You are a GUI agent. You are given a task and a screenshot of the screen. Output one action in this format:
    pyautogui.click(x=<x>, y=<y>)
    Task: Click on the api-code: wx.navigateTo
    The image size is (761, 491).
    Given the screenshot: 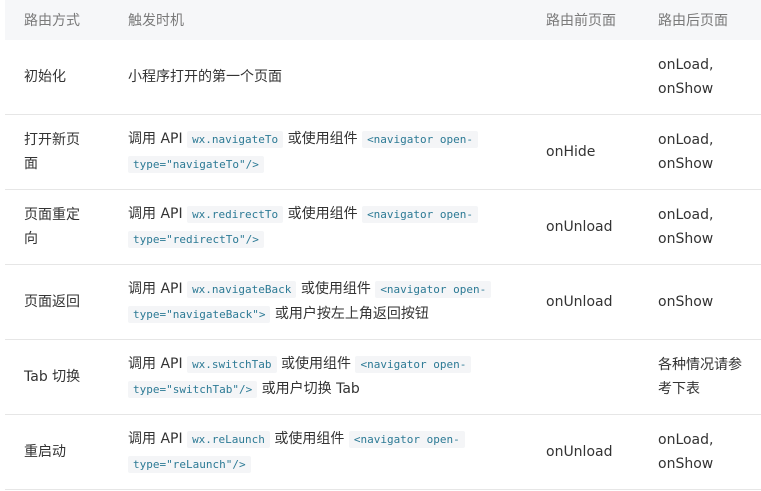 What is the action you would take?
    pyautogui.click(x=235, y=139)
    